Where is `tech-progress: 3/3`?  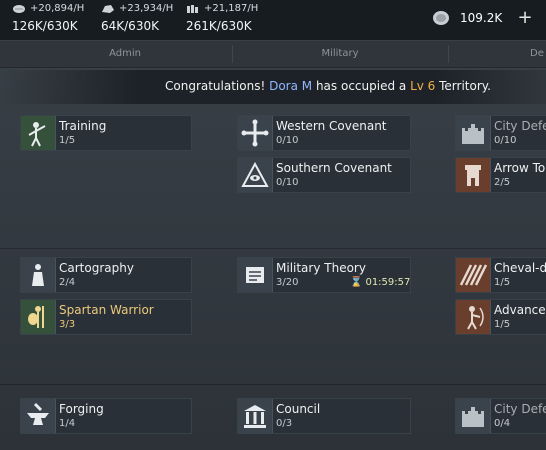 tech-progress: 3/3 is located at coordinates (67, 324).